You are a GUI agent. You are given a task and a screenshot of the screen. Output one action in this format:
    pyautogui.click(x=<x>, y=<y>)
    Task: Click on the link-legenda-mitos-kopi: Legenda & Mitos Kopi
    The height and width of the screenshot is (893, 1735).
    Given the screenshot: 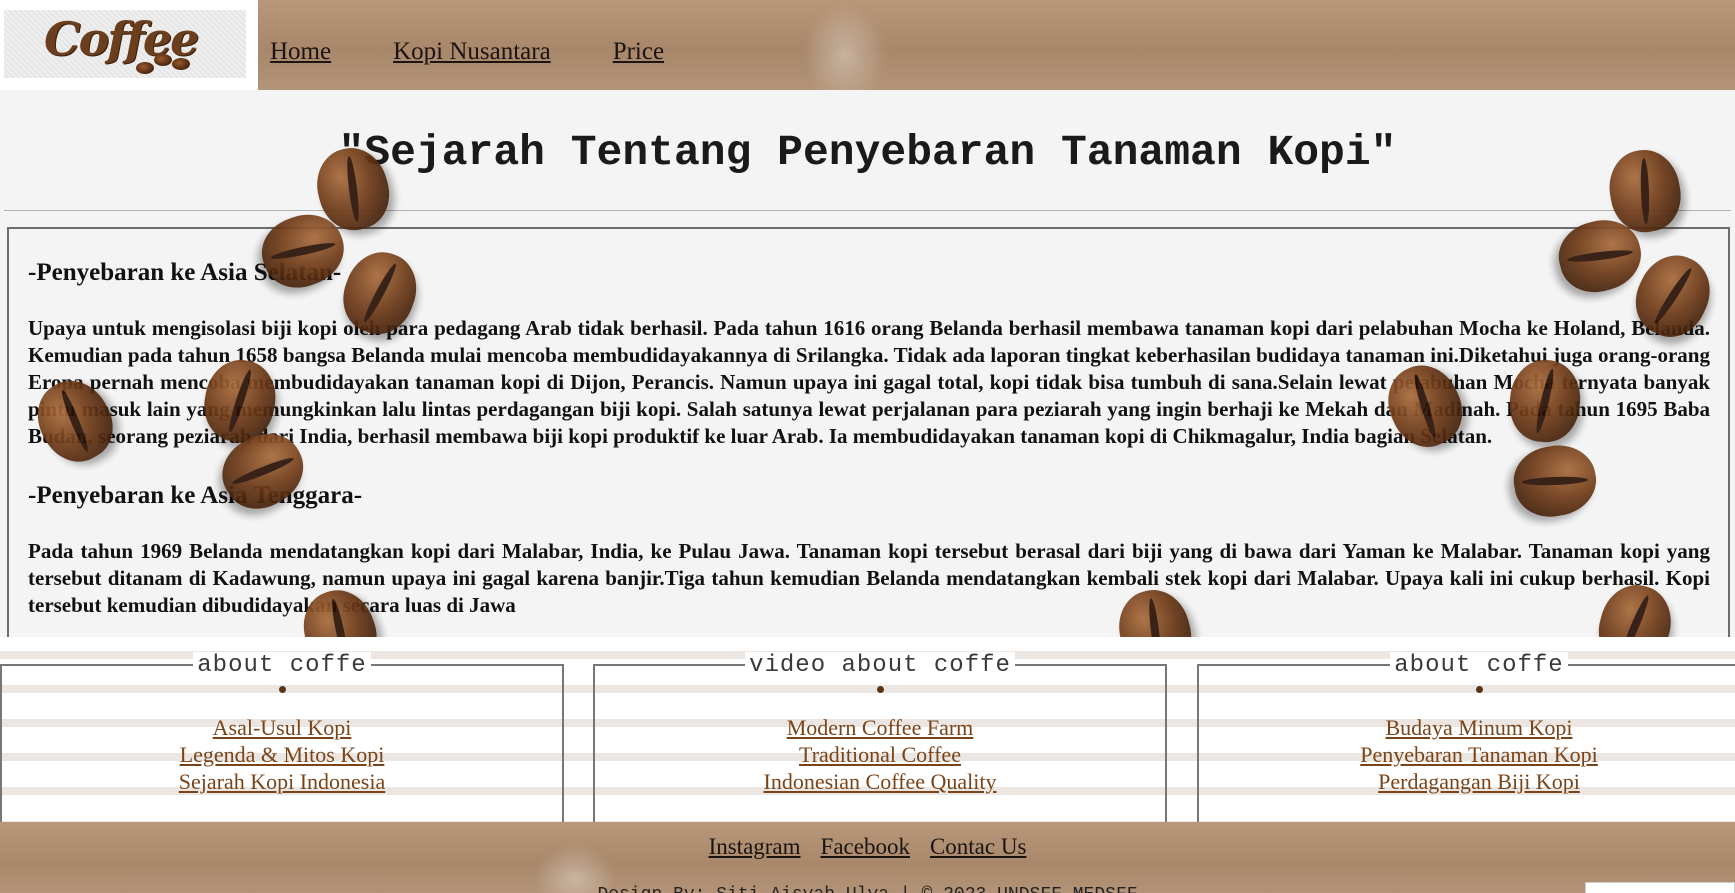 What is the action you would take?
    pyautogui.click(x=282, y=754)
    